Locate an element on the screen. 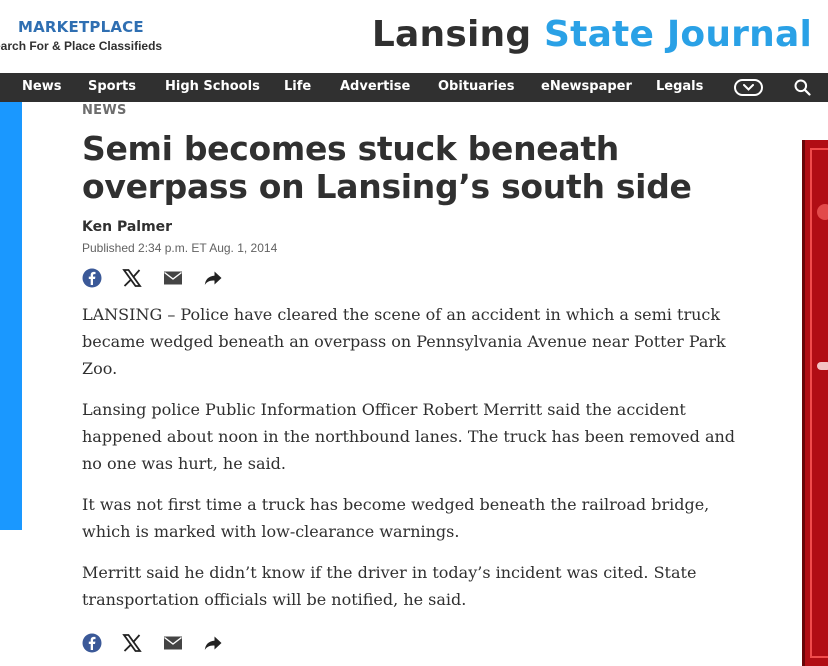 The image size is (828, 666). nav-item-enewspaper: eNewspaper is located at coordinates (586, 86).